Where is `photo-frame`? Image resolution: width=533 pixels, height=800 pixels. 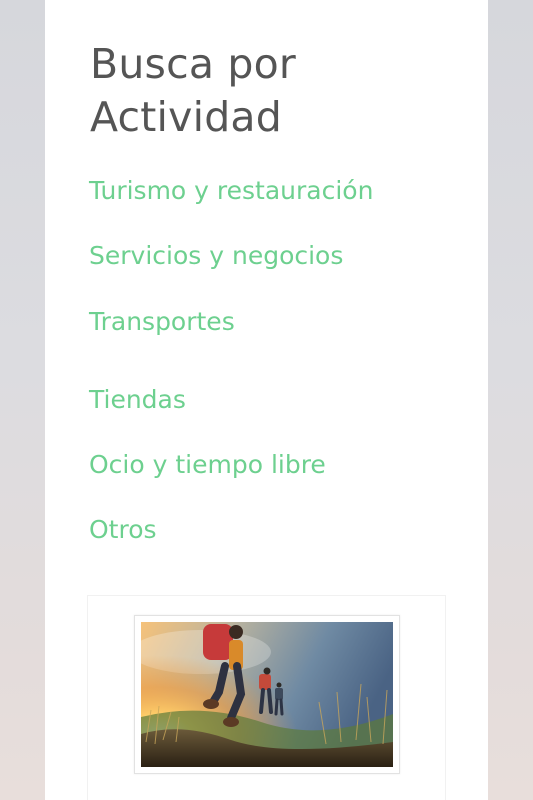 photo-frame is located at coordinates (267, 694).